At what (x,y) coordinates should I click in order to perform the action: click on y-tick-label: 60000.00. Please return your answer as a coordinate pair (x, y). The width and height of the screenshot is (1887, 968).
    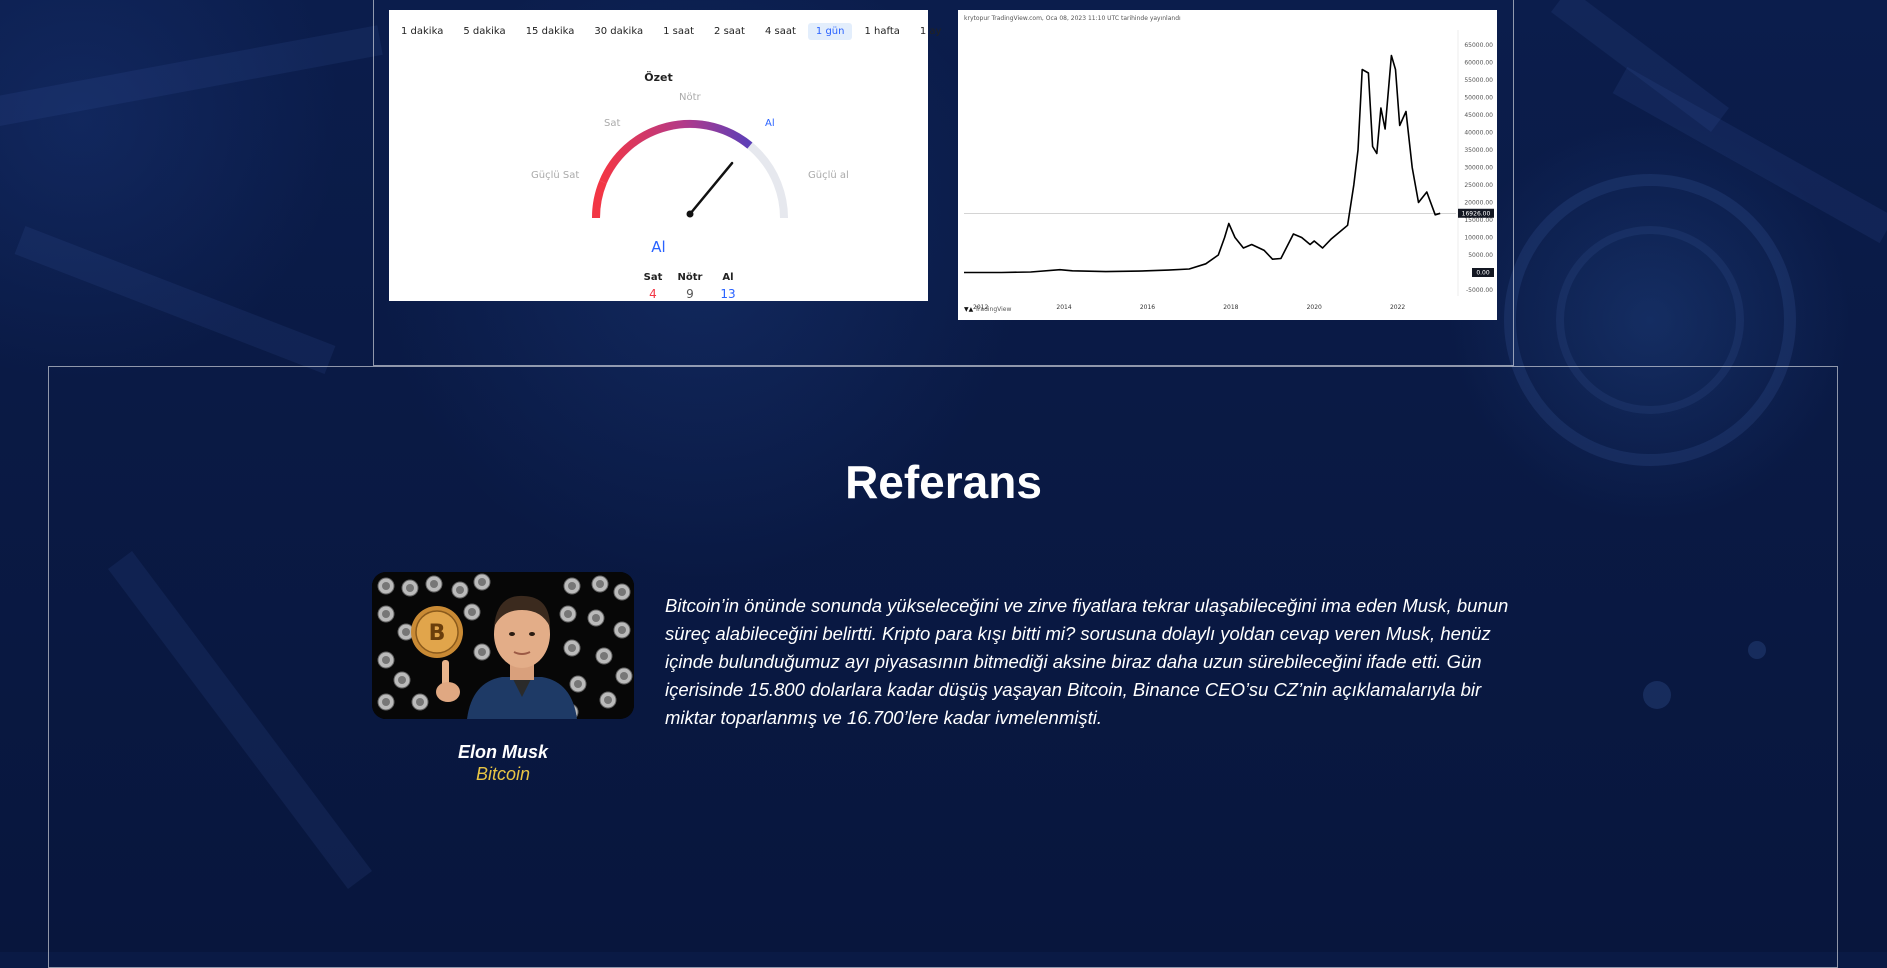
    Looking at the image, I should click on (1478, 63).